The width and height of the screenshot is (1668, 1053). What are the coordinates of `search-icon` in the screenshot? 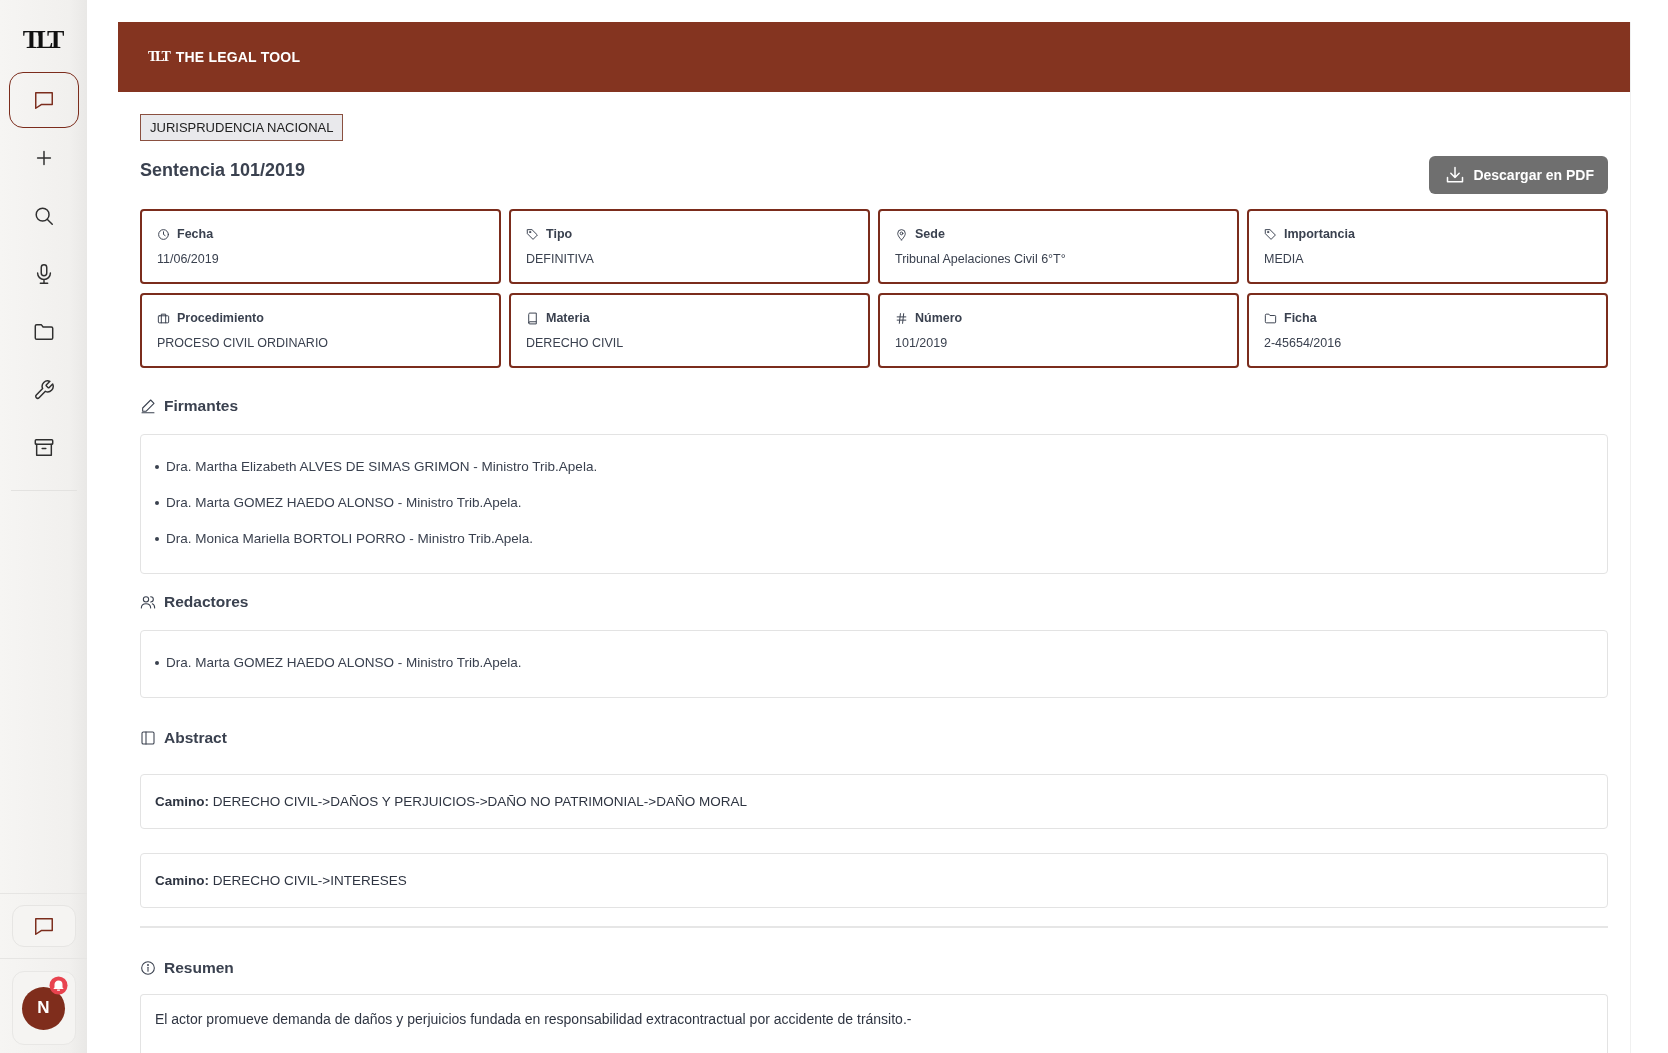 It's located at (43, 216).